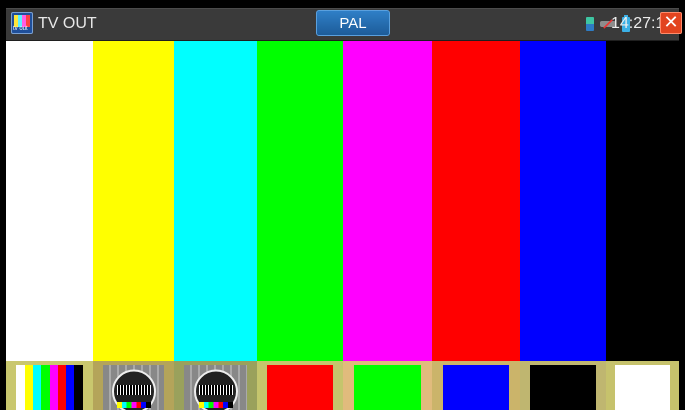 This screenshot has width=685, height=410. Describe the element at coordinates (387, 201) in the screenshot. I see `color-bar-magenta` at that location.